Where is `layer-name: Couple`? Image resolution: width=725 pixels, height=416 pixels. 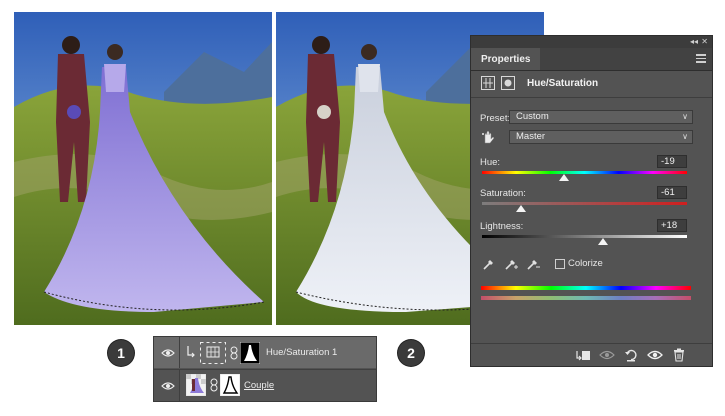 layer-name: Couple is located at coordinates (259, 385).